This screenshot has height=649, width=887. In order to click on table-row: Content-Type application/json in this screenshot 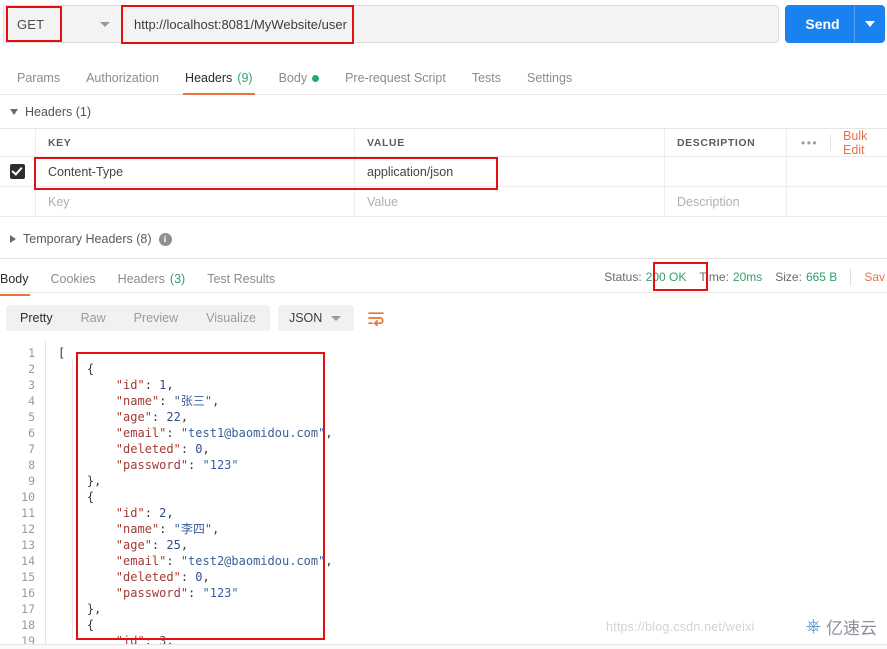, I will do `click(443, 172)`.